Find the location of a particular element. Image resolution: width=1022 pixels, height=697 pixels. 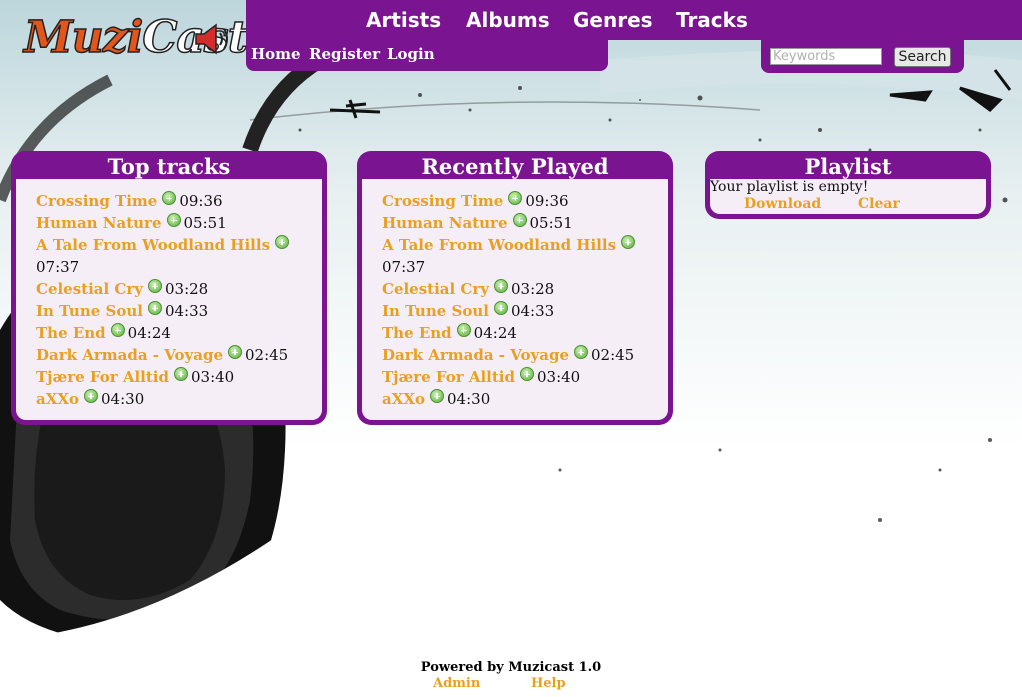

main-nav: Artists Albums Genres Tracks is located at coordinates (634, 20).